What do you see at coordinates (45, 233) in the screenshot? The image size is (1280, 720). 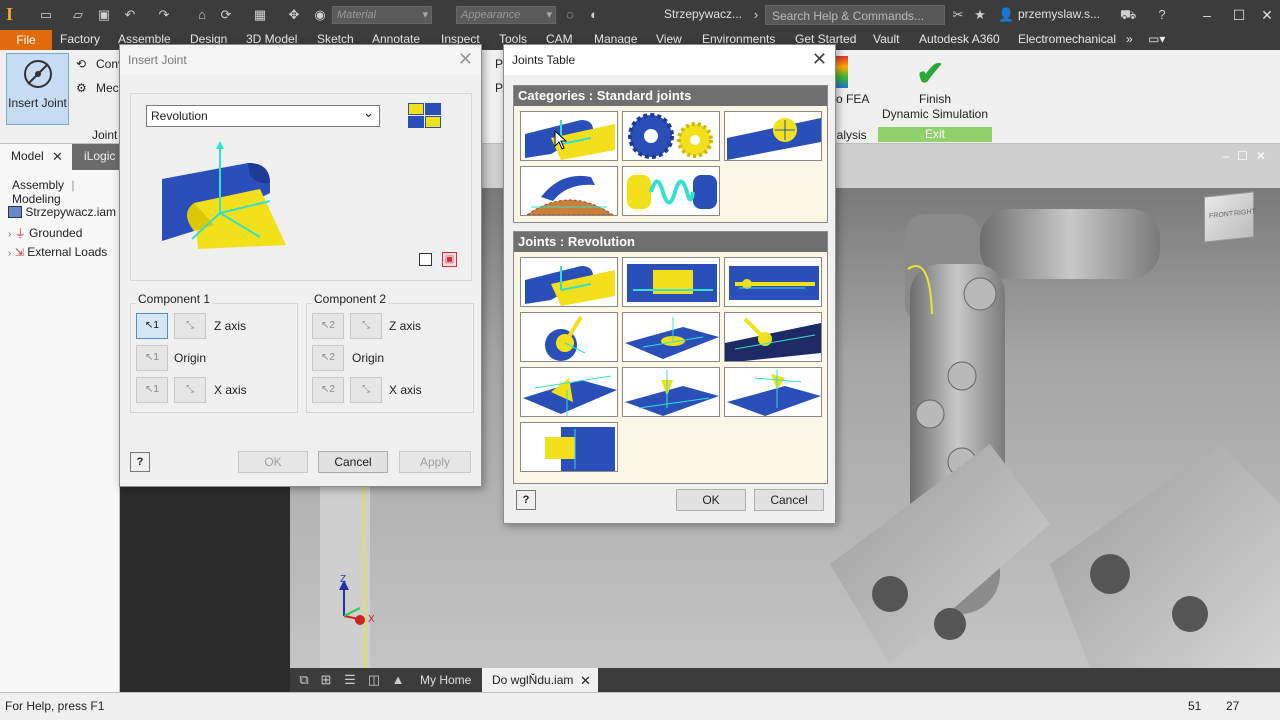 I see `tree-item-grounded: › ⏚ Grounded` at bounding box center [45, 233].